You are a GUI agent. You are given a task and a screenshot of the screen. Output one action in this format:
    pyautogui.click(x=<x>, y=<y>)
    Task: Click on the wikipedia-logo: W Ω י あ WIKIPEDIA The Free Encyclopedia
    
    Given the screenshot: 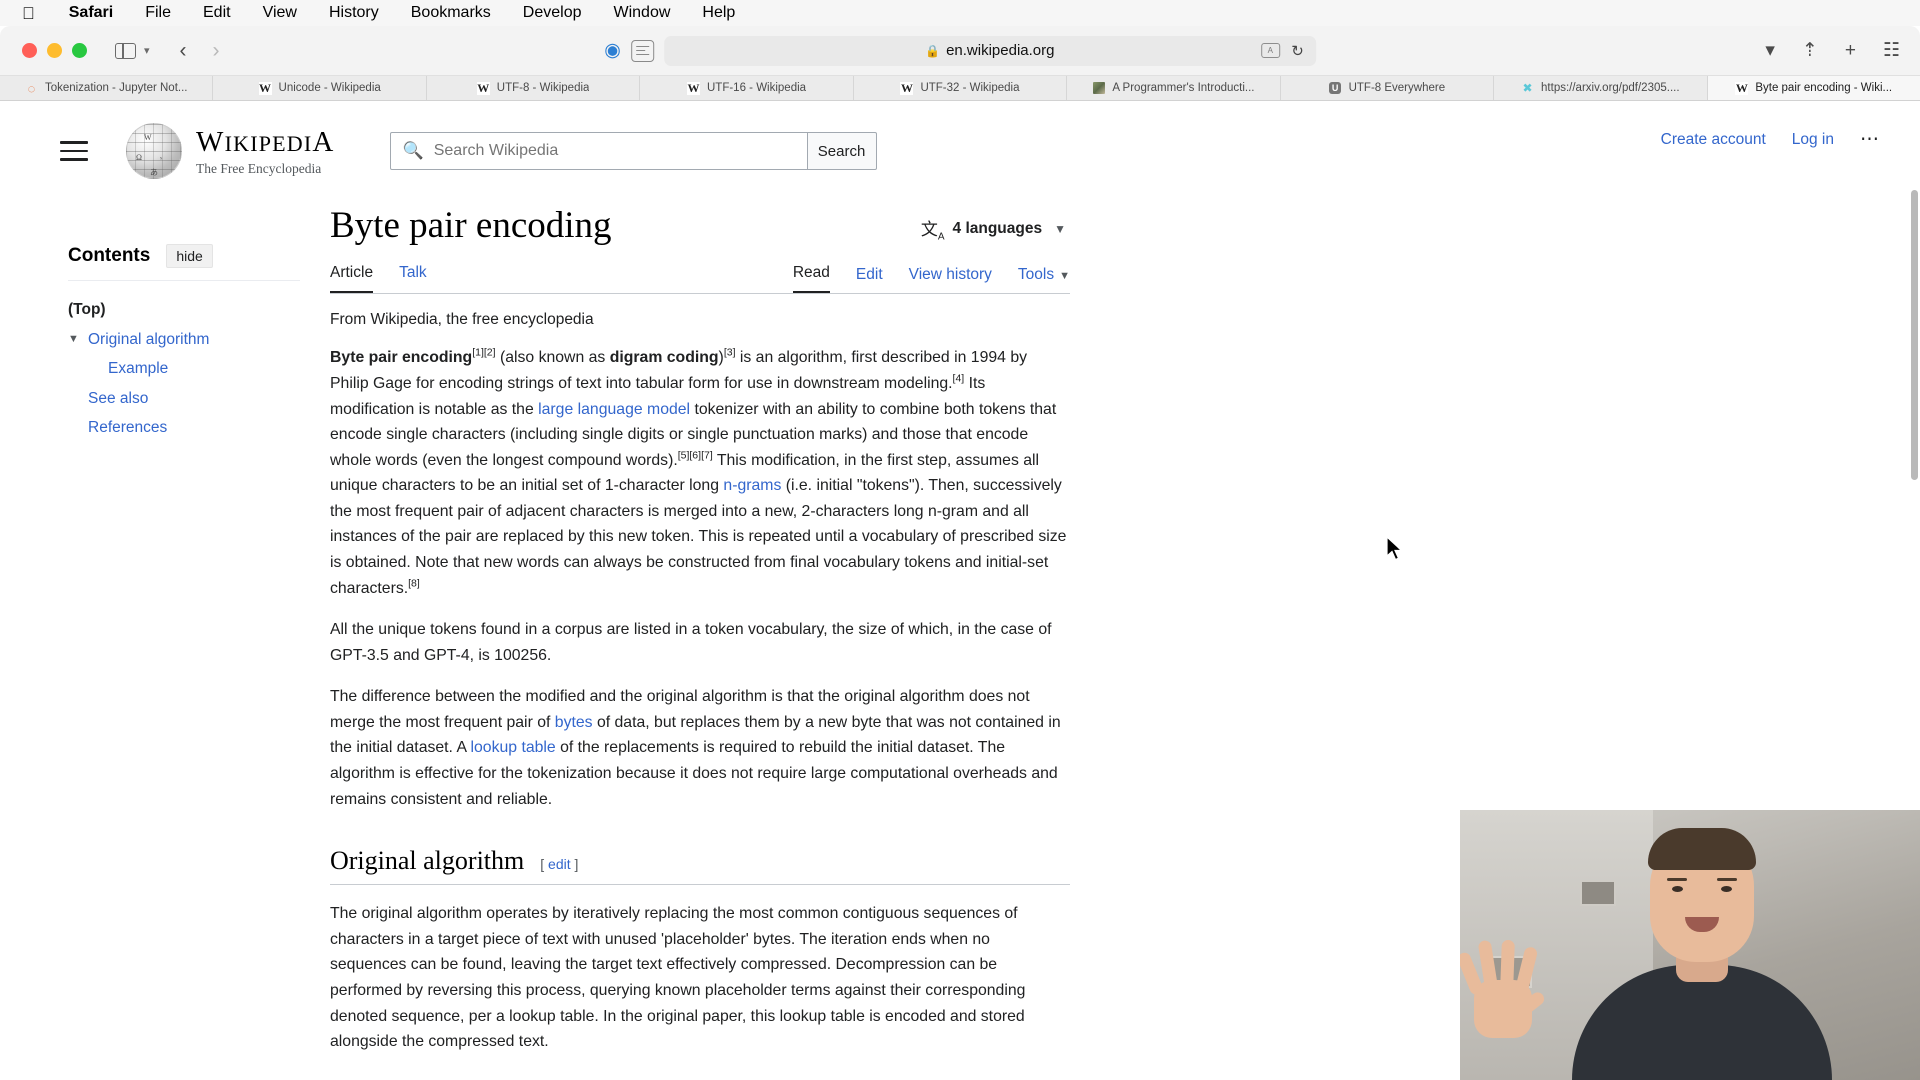 What is the action you would take?
    pyautogui.click(x=230, y=151)
    